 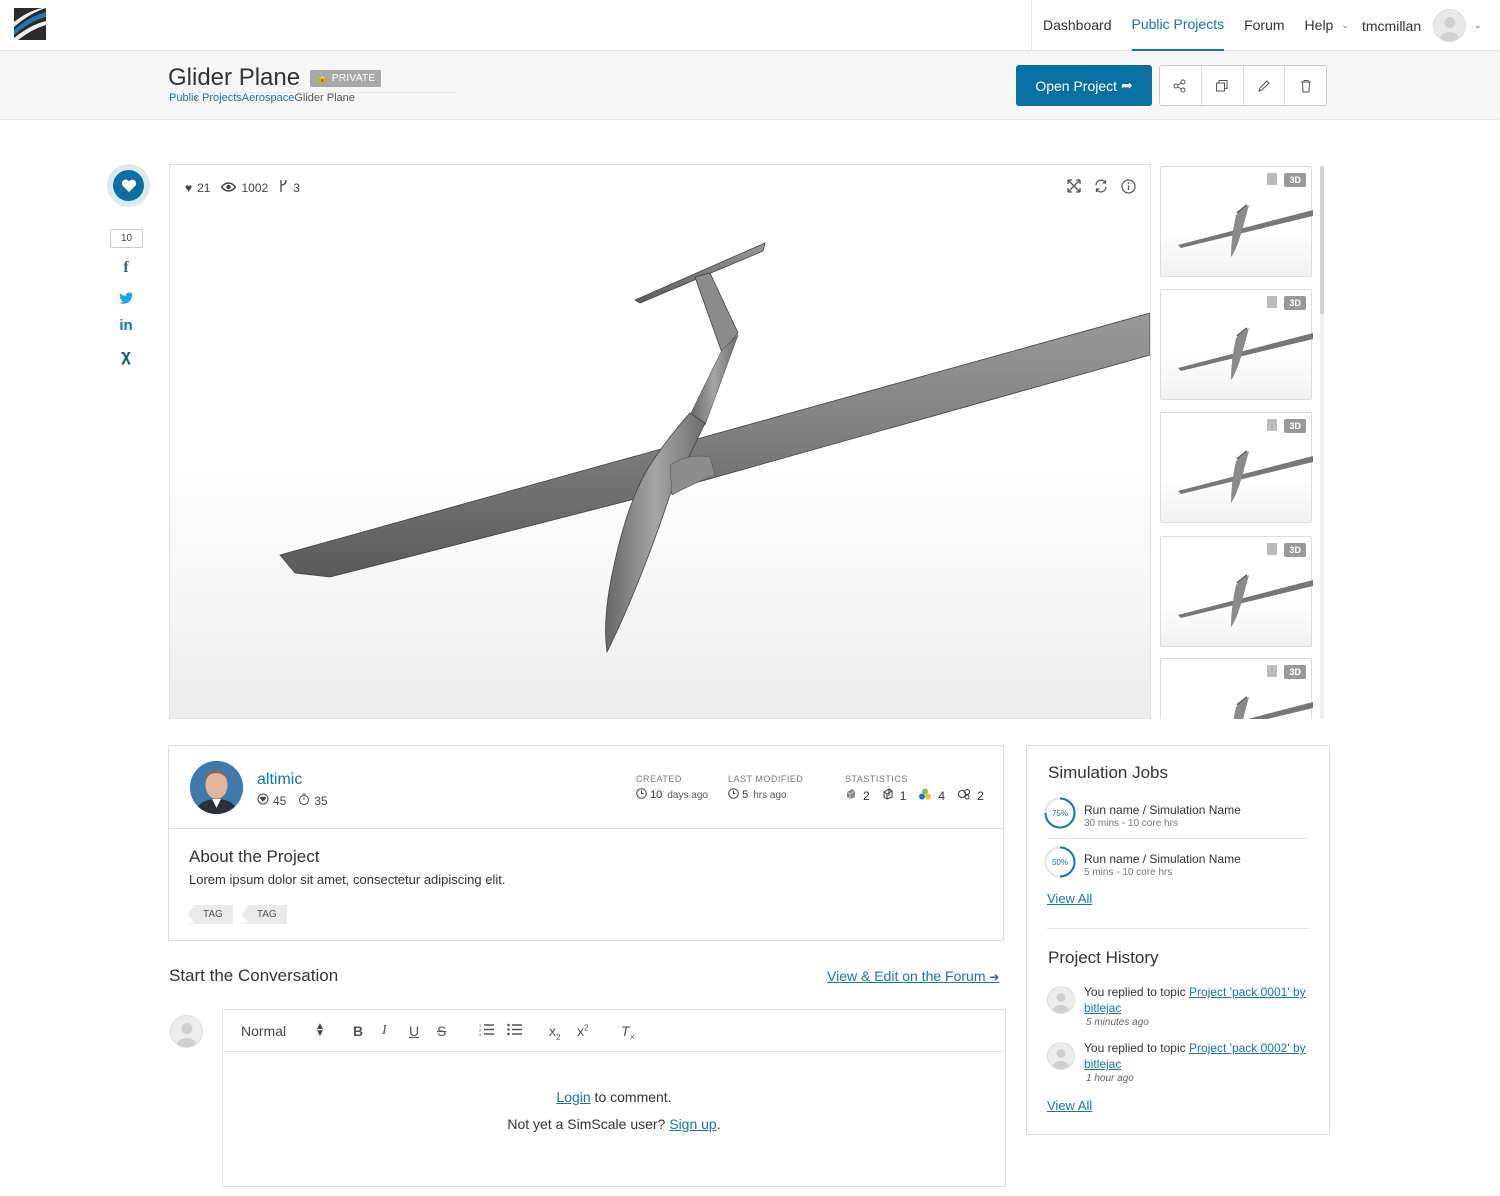 I want to click on history-time: 5 minutes ago, so click(x=1117, y=1022).